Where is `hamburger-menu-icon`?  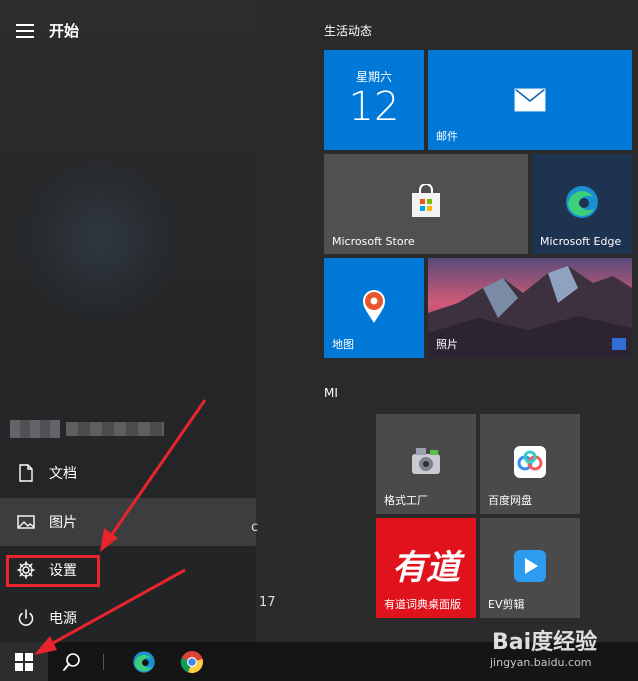 hamburger-menu-icon is located at coordinates (25, 31).